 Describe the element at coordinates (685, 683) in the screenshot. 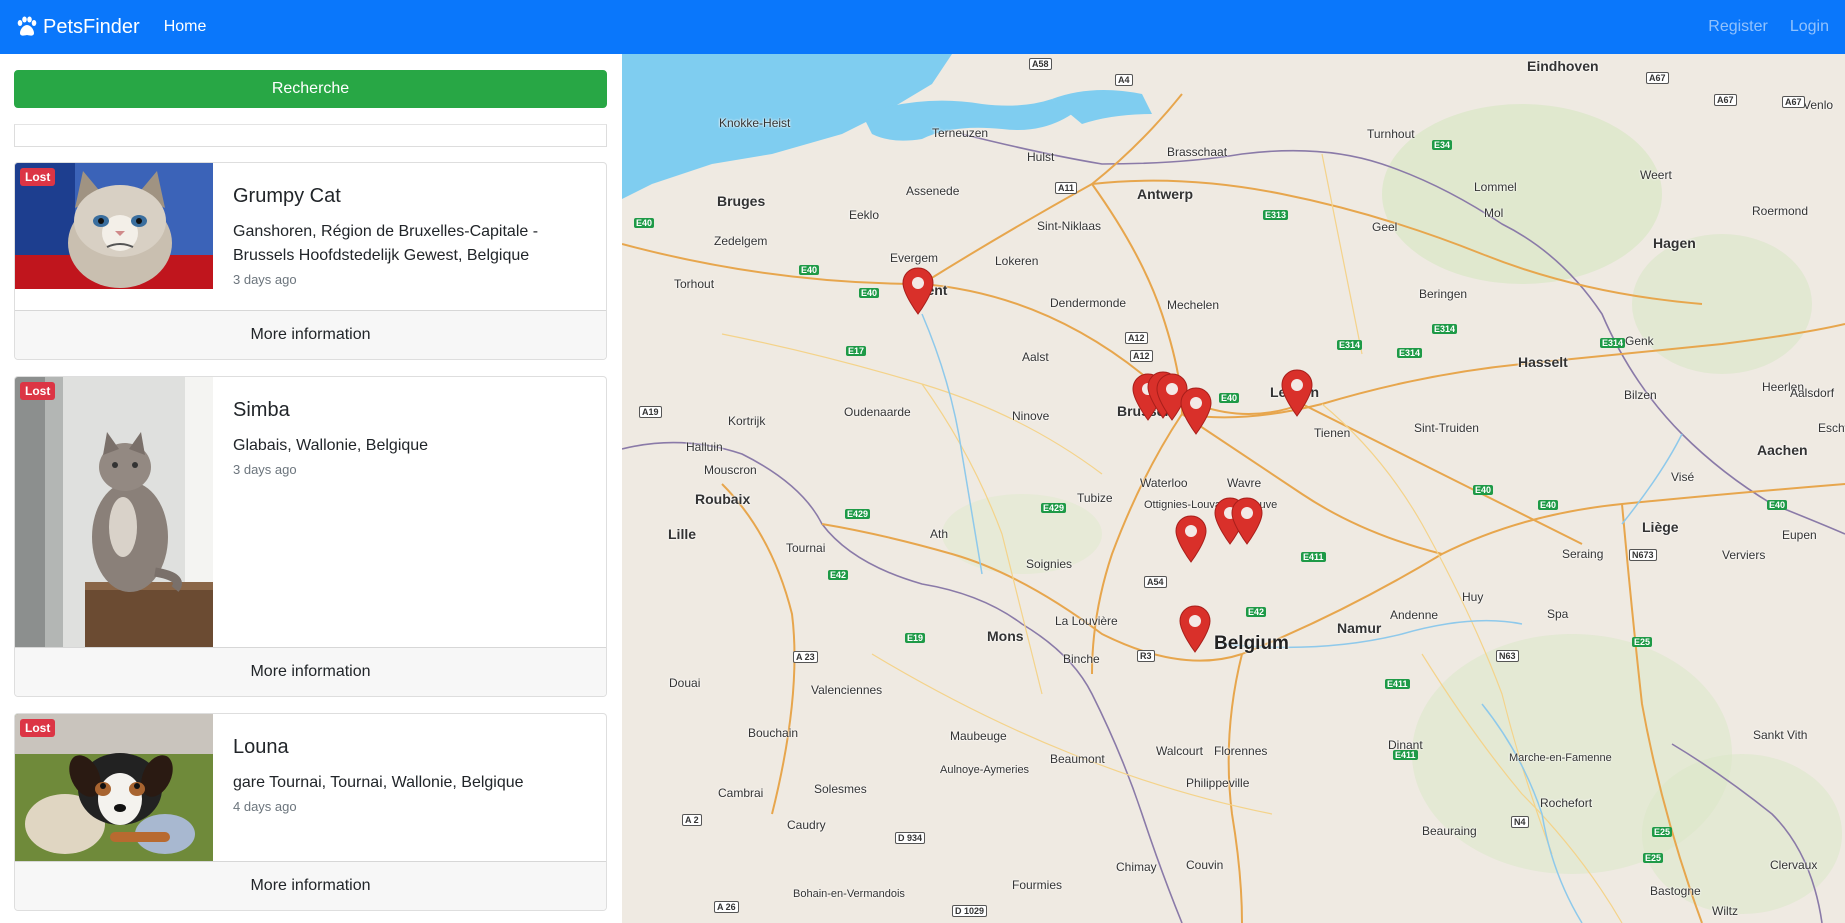

I see `map-label: Douai` at that location.